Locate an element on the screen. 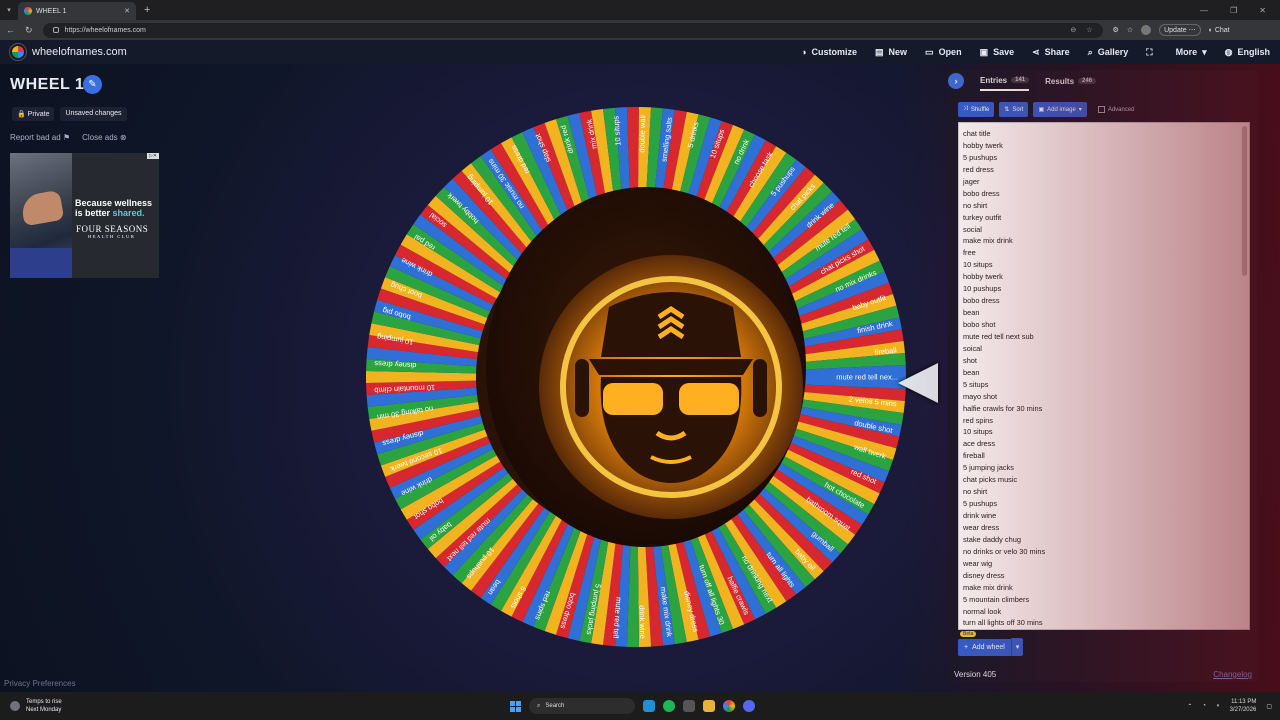  chrome-icon is located at coordinates (729, 706).